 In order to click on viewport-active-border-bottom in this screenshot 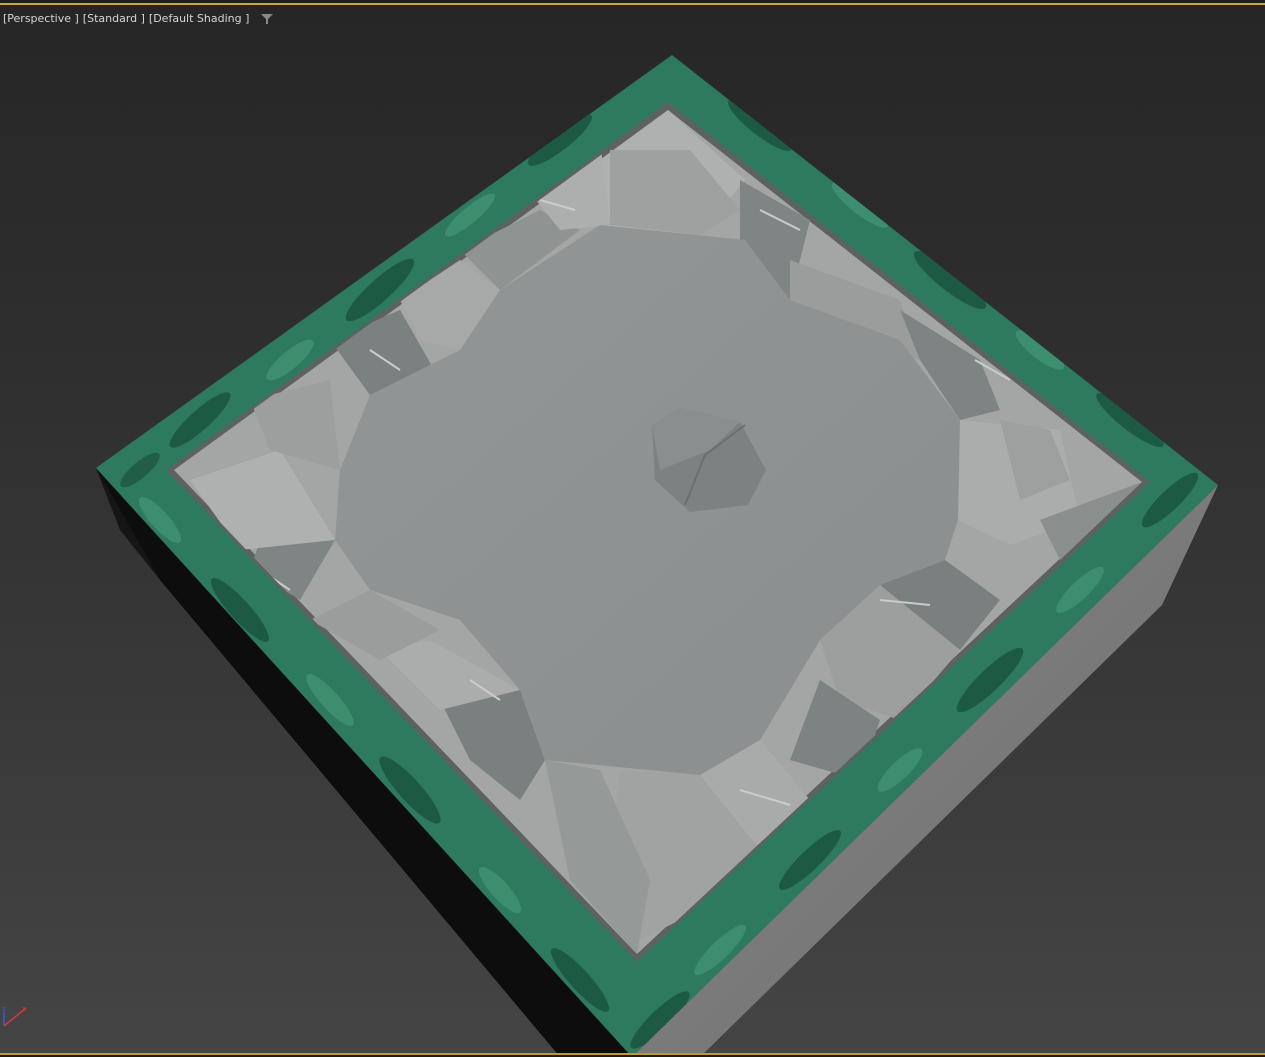, I will do `click(632, 1055)`.